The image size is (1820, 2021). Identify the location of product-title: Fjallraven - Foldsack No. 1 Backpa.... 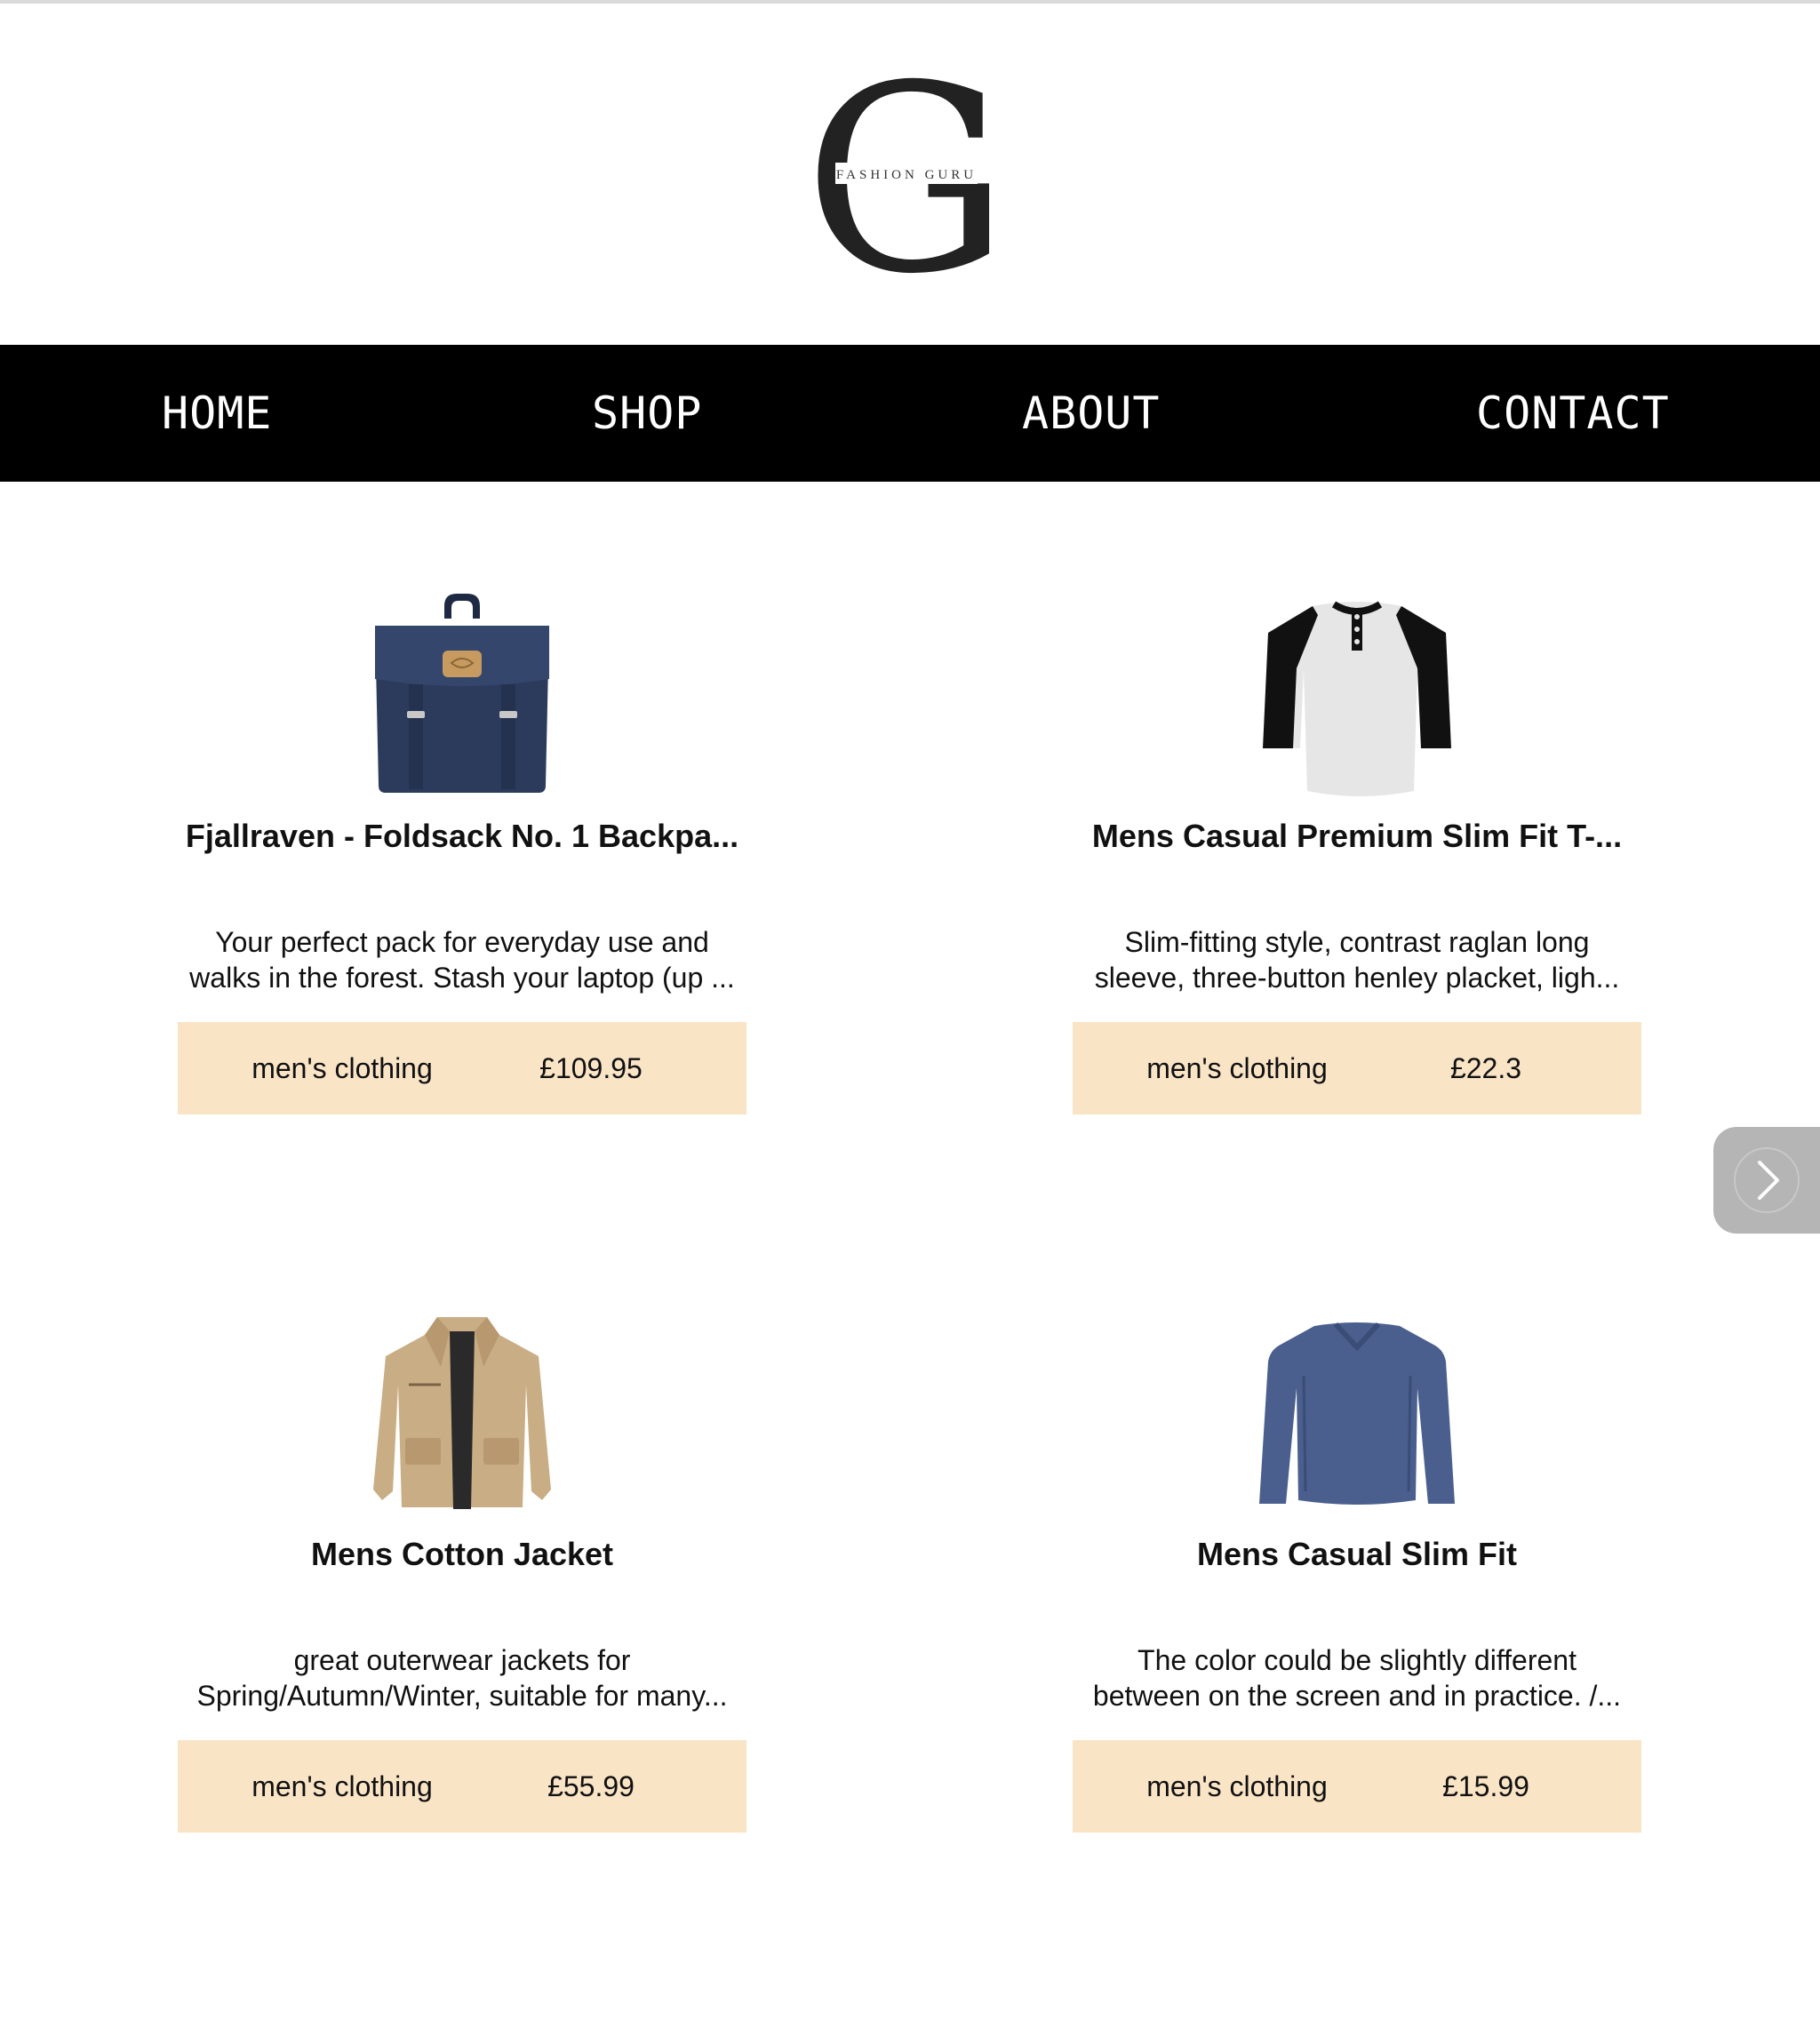
(462, 836).